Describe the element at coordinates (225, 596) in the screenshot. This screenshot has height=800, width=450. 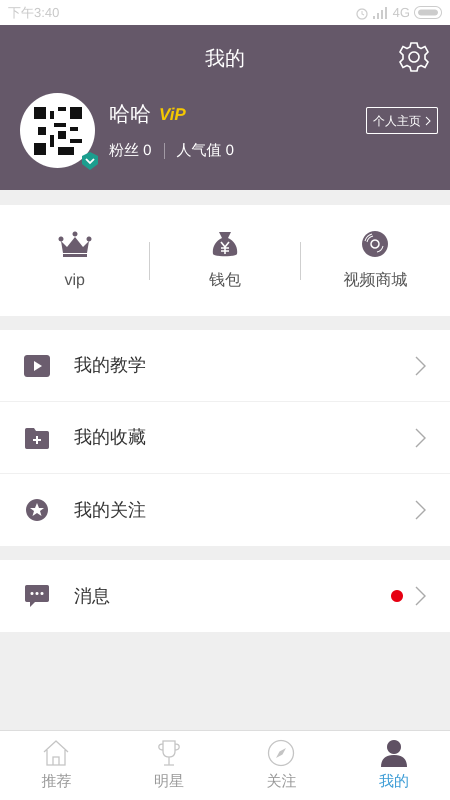
I see `menu-row: 消息` at that location.